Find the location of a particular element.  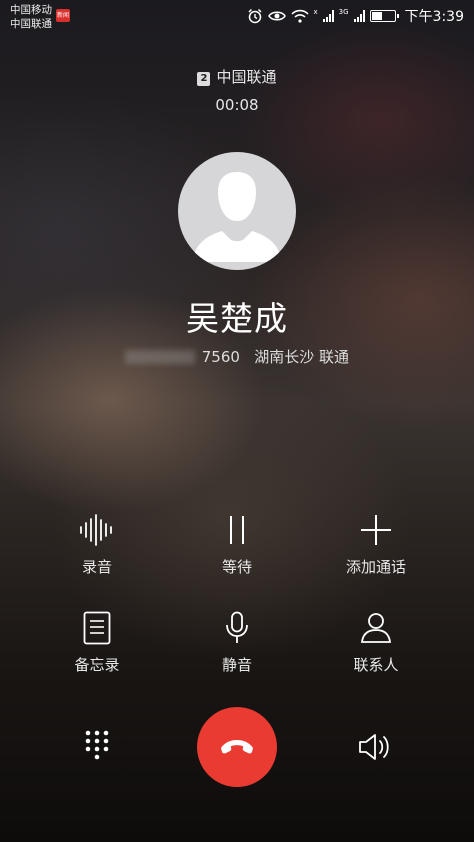

contacts-button: 联系人 is located at coordinates (376, 641).